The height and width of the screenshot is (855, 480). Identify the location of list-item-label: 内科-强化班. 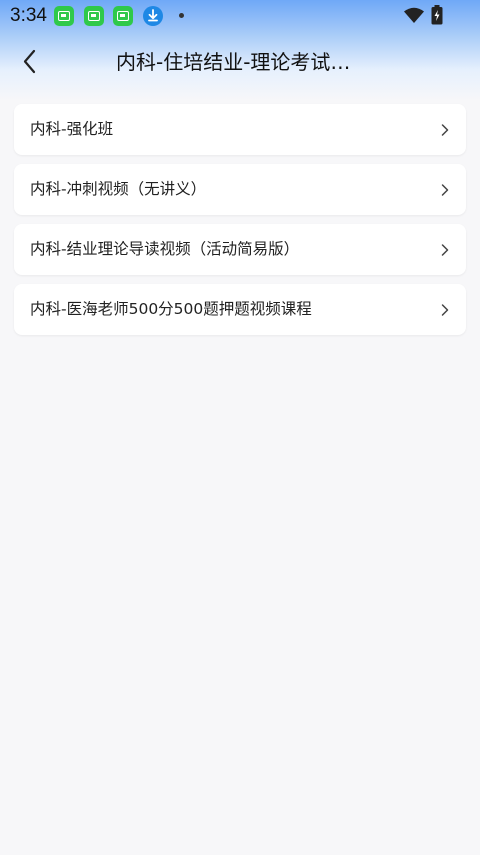
(72, 129).